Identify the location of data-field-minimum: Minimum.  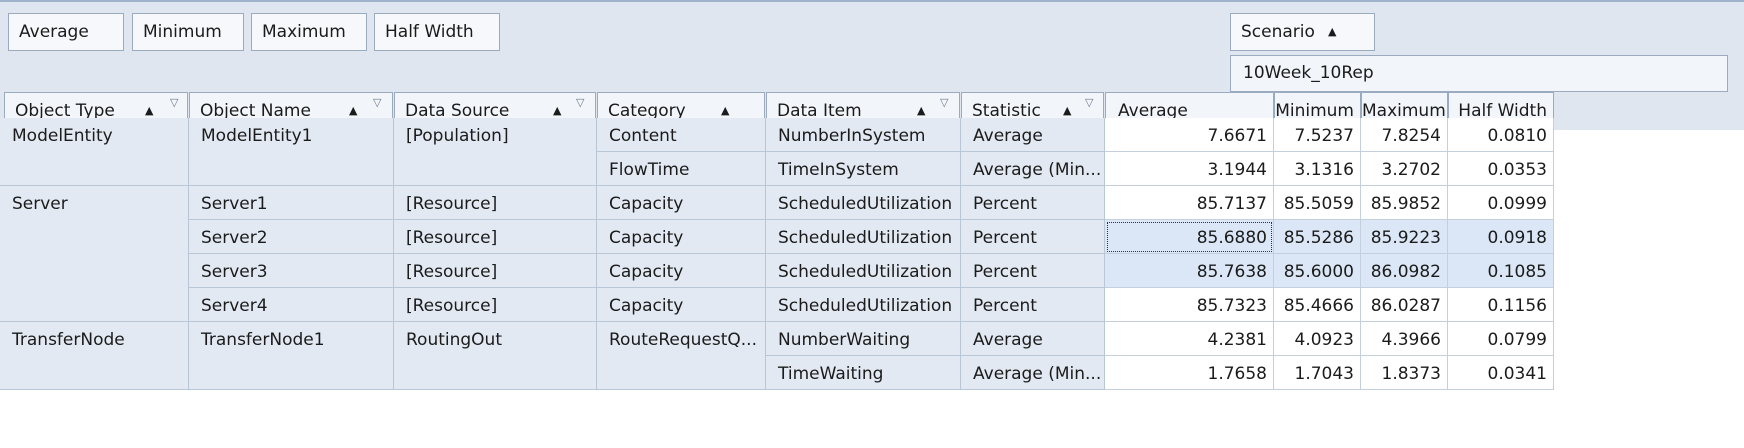
(188, 32).